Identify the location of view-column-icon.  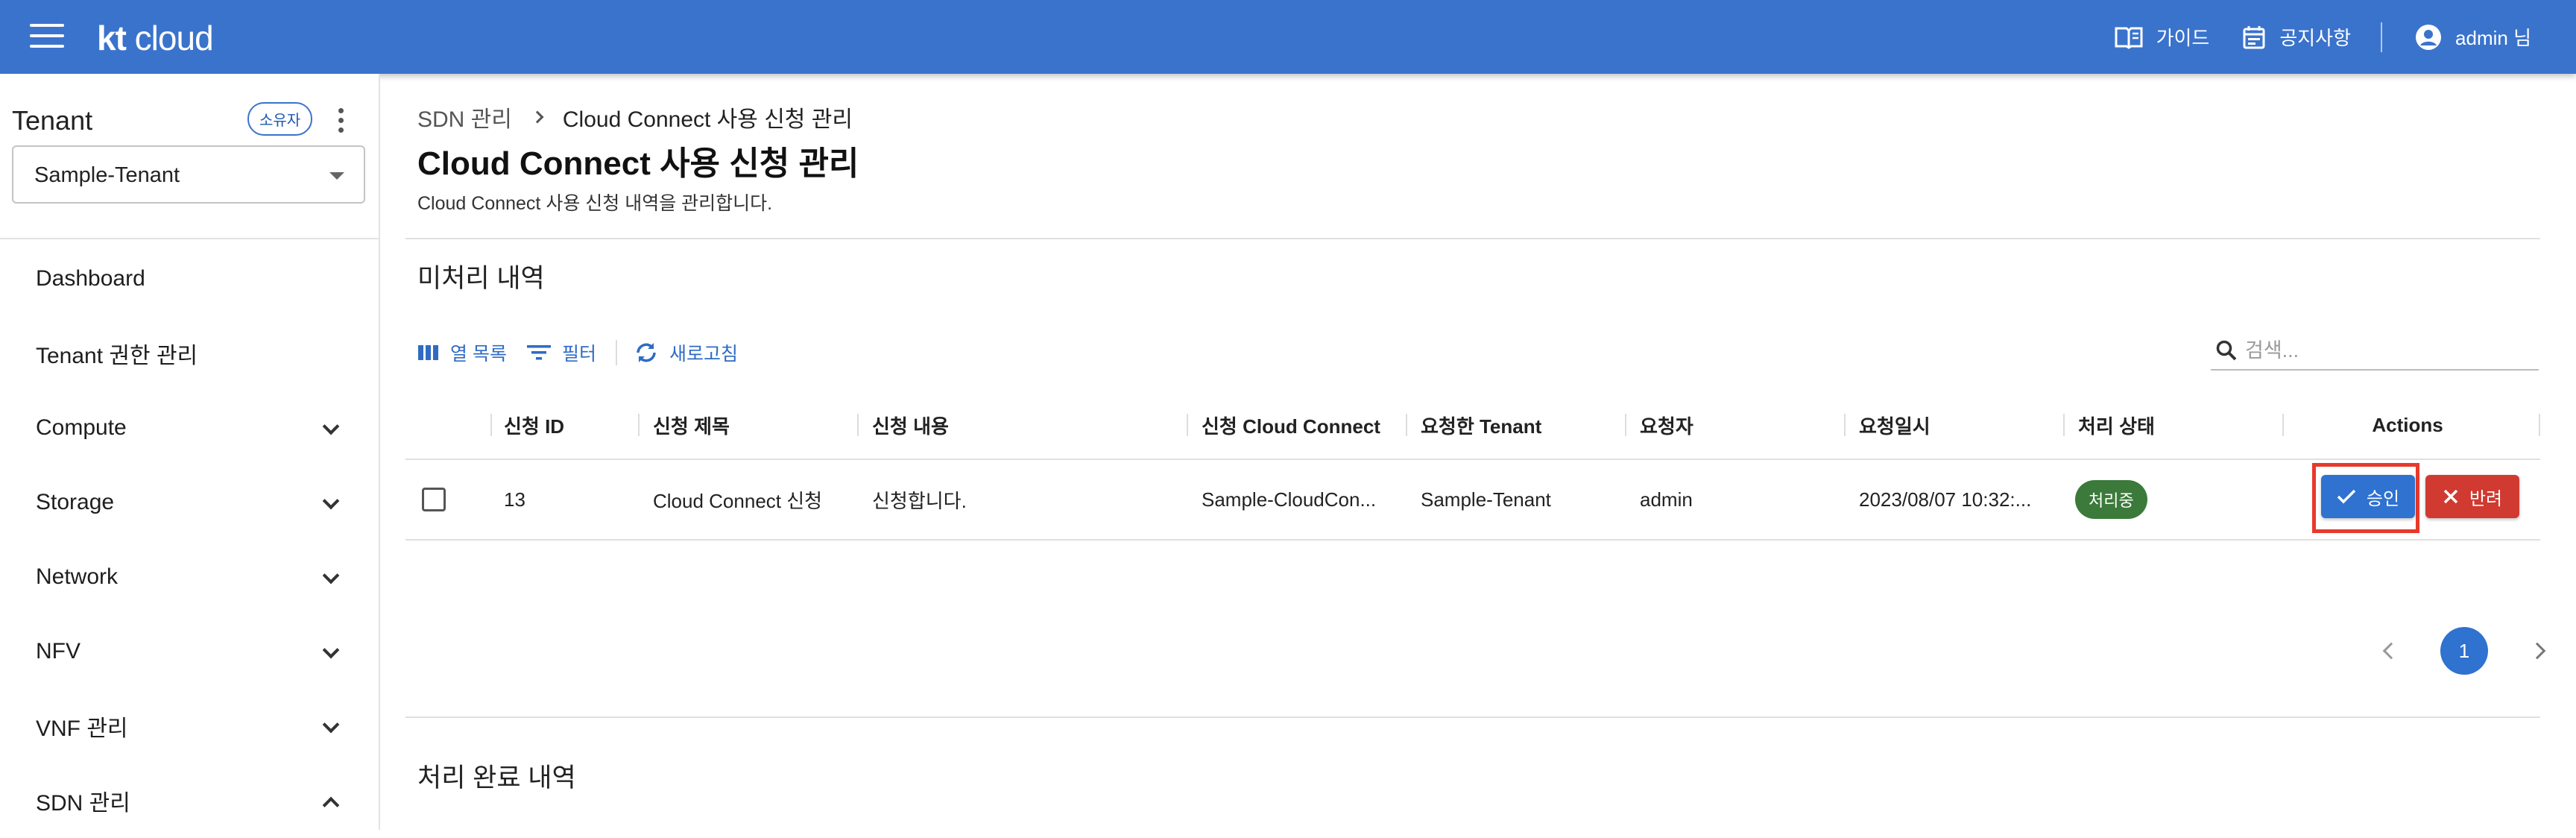
(428, 352).